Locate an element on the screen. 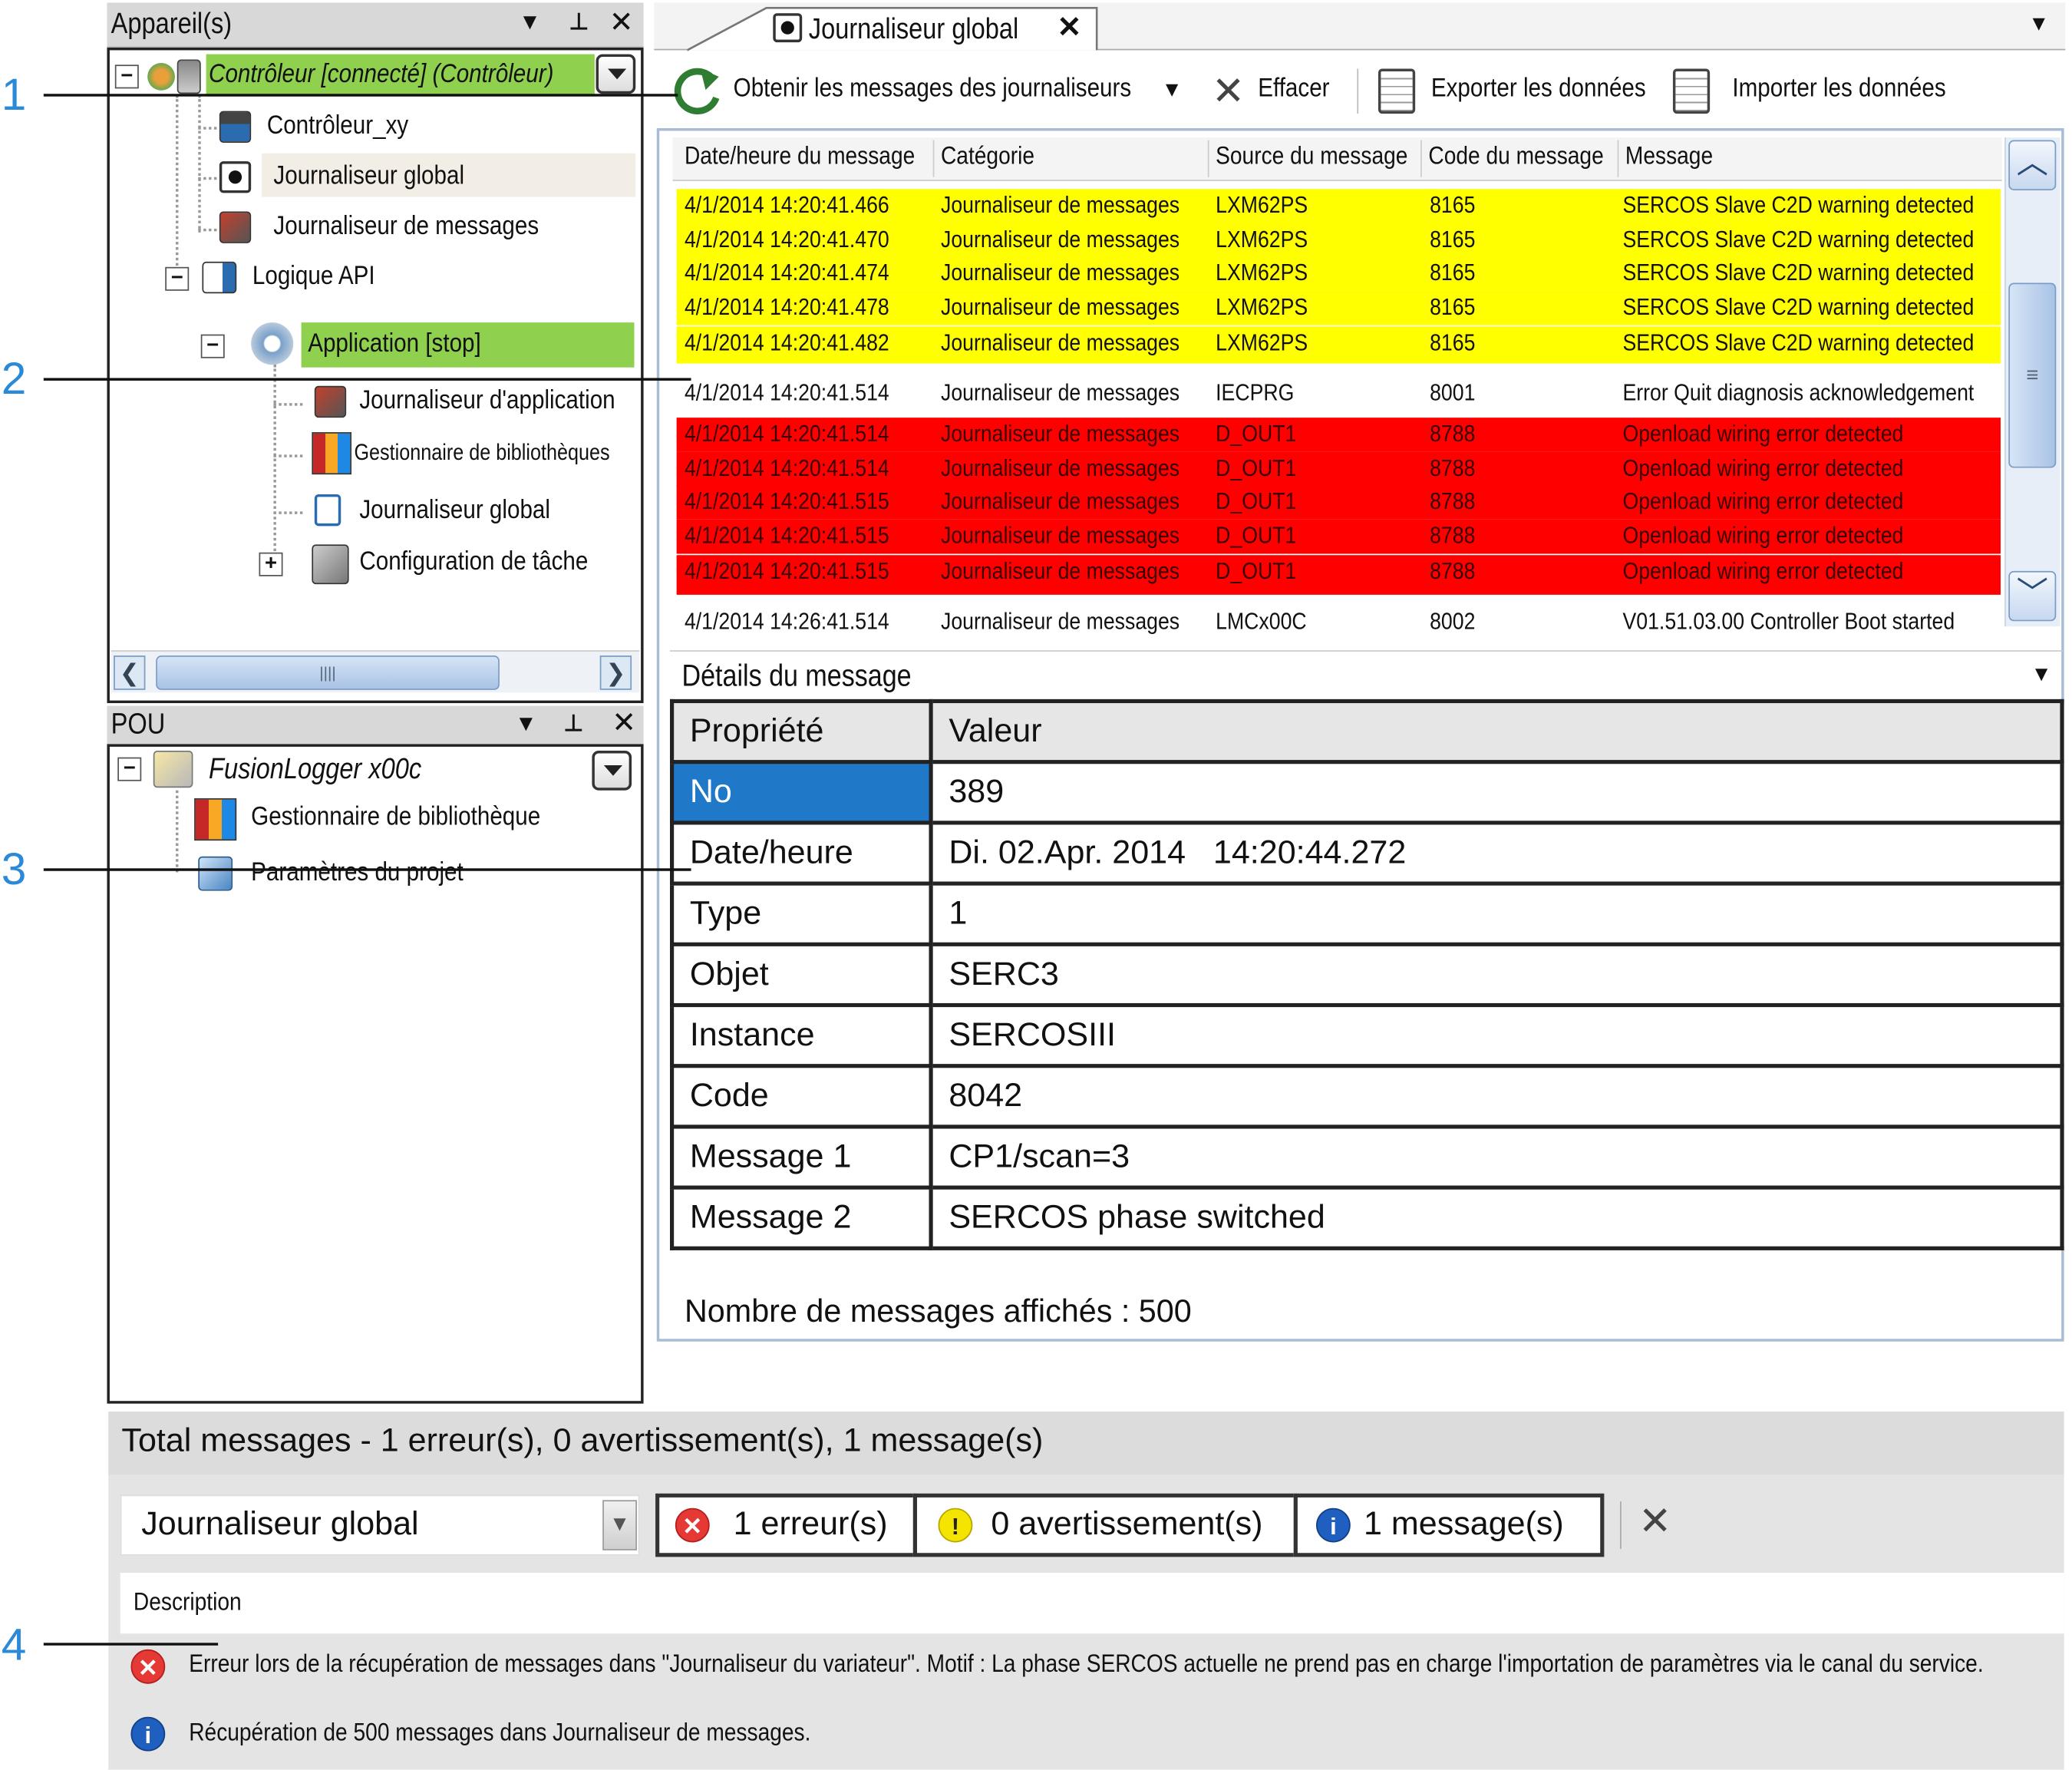 This screenshot has height=1770, width=2072. details-column-header: Propriété is located at coordinates (801, 731).